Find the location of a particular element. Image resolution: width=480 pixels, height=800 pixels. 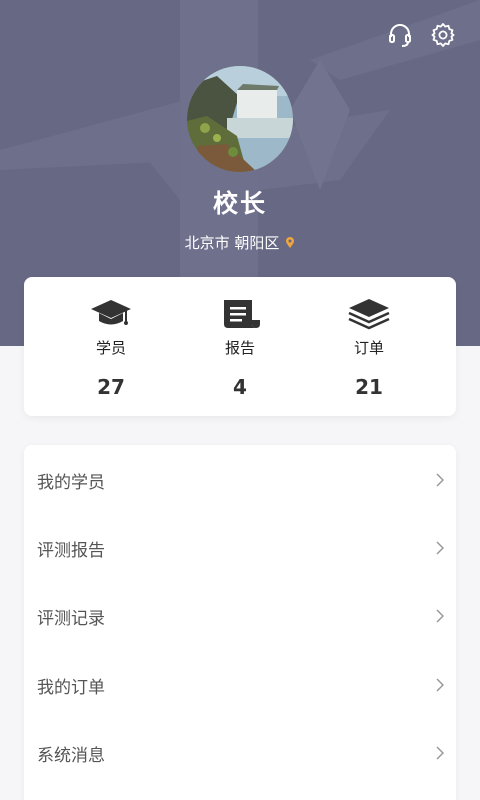

graduation-cap-icon is located at coordinates (111, 314).